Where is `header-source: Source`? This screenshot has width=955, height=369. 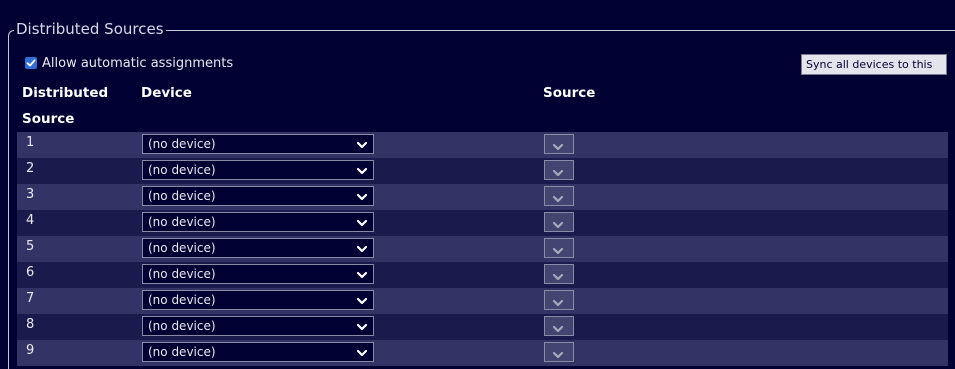 header-source: Source is located at coordinates (569, 93).